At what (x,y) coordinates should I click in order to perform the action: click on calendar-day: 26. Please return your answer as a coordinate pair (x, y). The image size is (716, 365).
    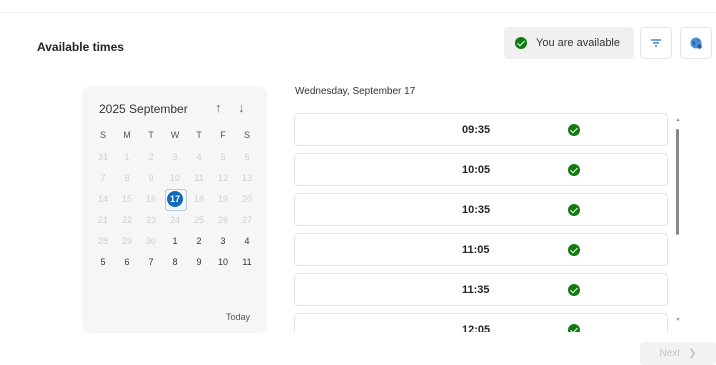
    Looking at the image, I should click on (223, 220).